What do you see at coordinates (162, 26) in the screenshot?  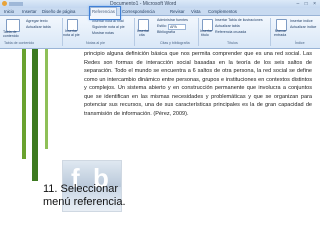 I see `style-label: Estilo:` at bounding box center [162, 26].